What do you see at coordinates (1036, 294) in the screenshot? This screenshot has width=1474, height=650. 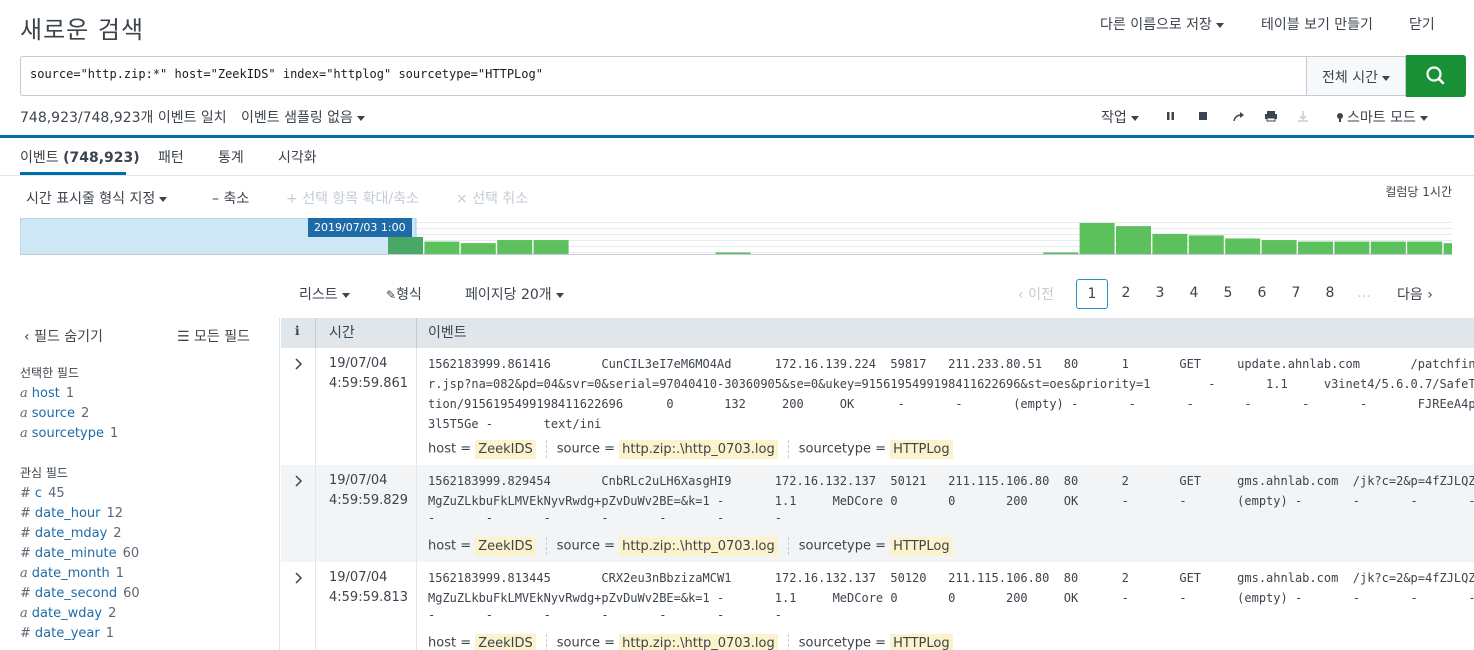 I see `prev-page-button: ‹ 이전` at bounding box center [1036, 294].